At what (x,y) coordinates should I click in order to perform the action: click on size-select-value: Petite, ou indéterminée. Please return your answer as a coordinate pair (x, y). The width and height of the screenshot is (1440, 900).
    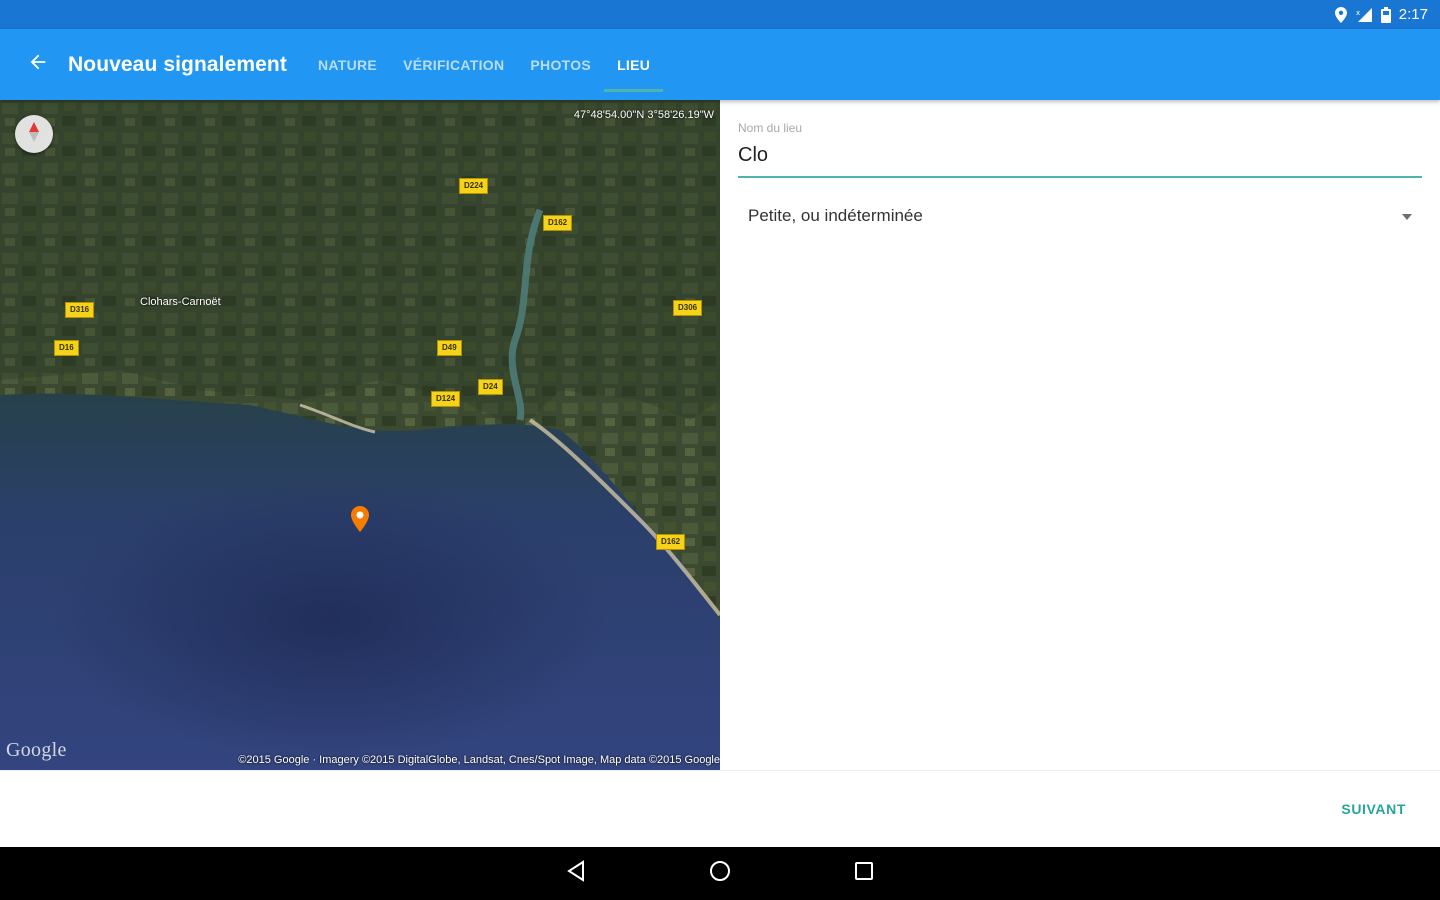
    Looking at the image, I should click on (835, 215).